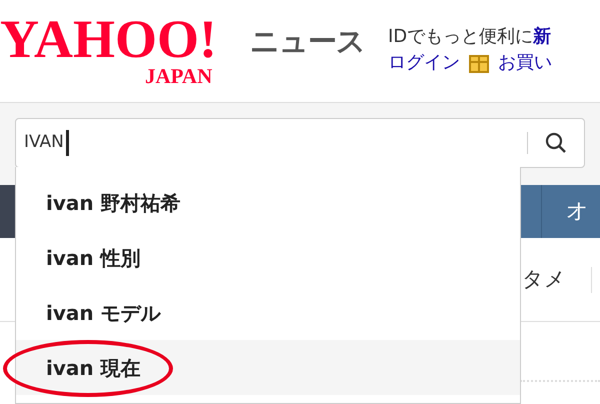  I want to click on subnav-tab: タメ, so click(544, 280).